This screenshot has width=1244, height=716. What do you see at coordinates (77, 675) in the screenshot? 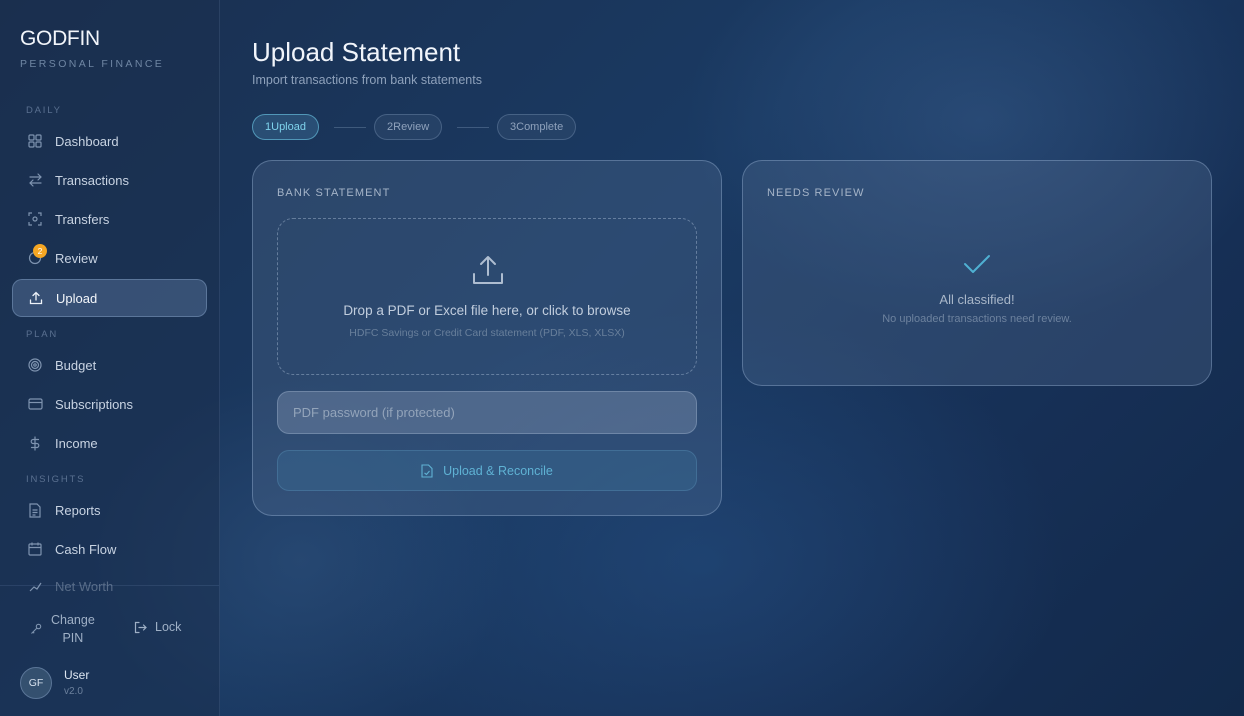
I see `user-name: User` at bounding box center [77, 675].